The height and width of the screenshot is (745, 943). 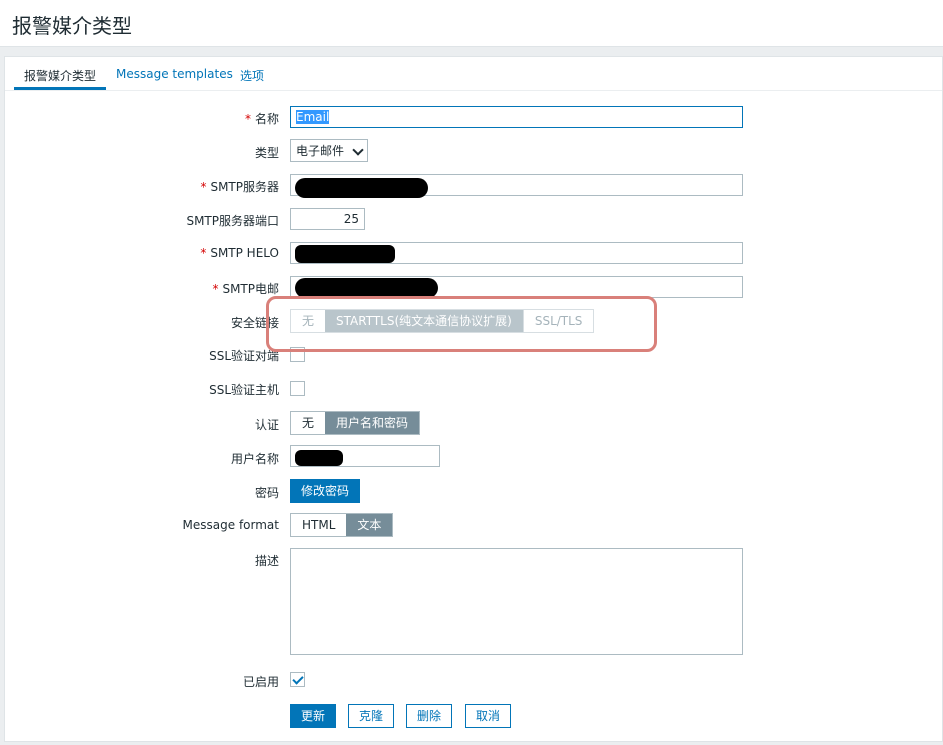 I want to click on type-select-value: 电子邮件, so click(x=320, y=151).